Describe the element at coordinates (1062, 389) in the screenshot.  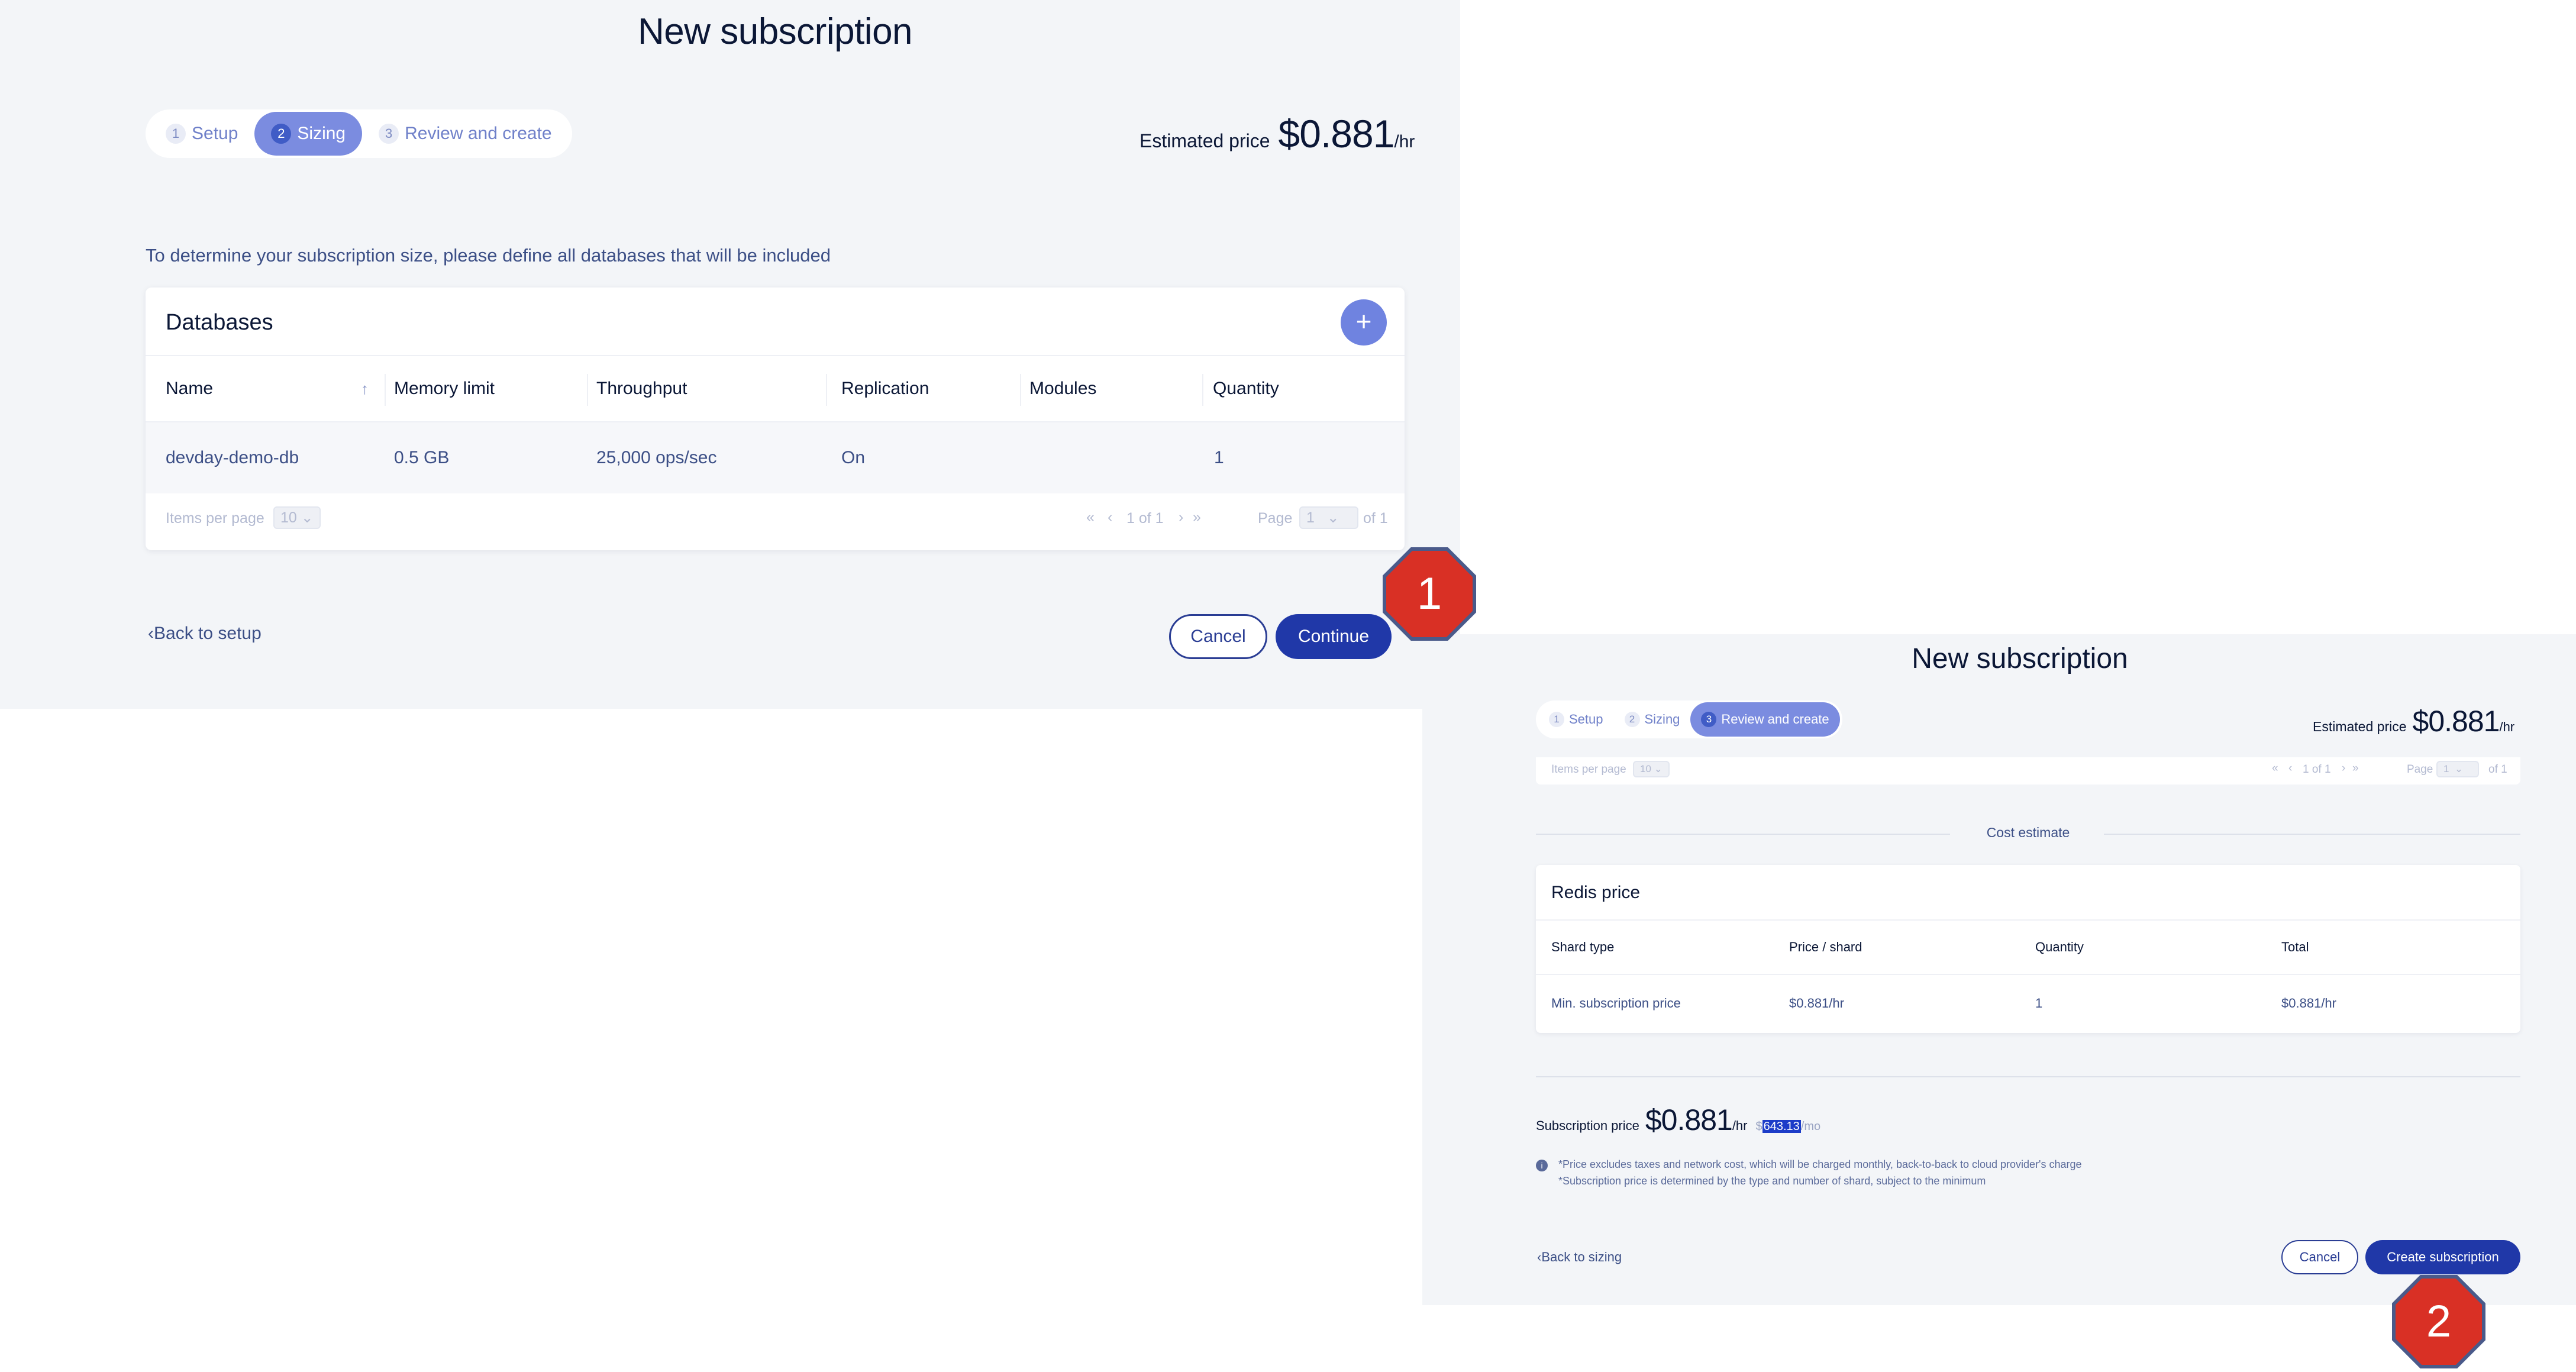
I see `column-header-modules: Modules` at that location.